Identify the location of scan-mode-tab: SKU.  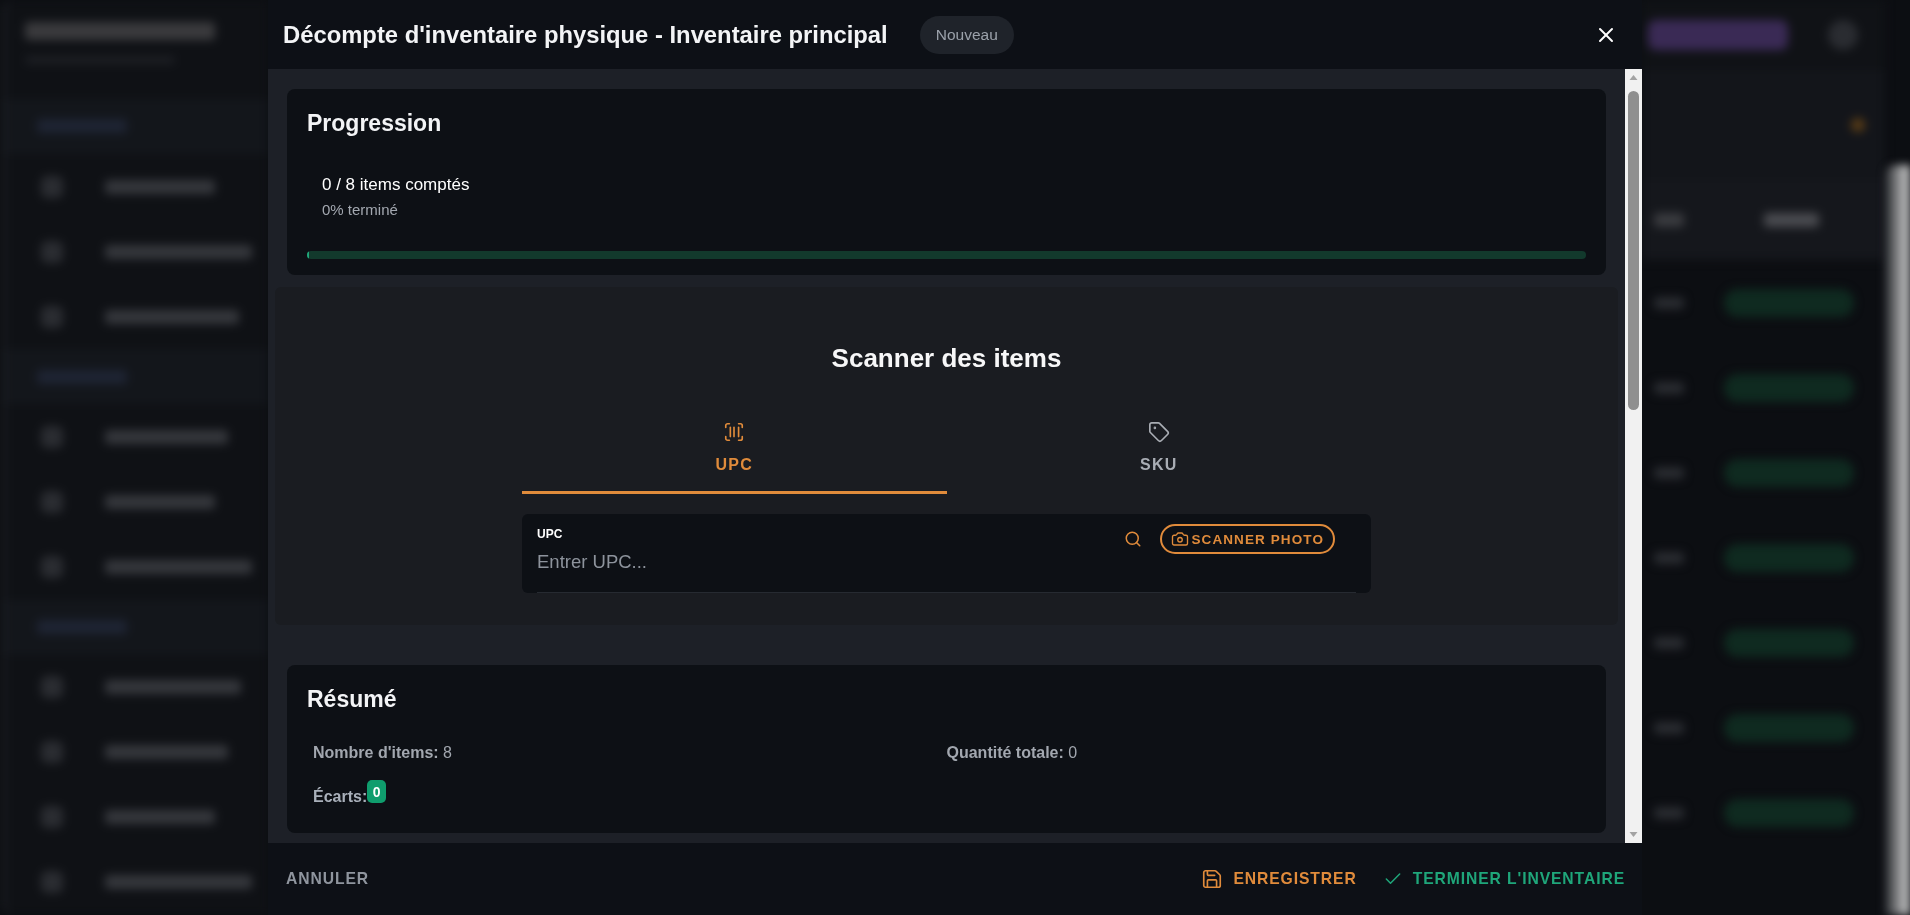
(1158, 449).